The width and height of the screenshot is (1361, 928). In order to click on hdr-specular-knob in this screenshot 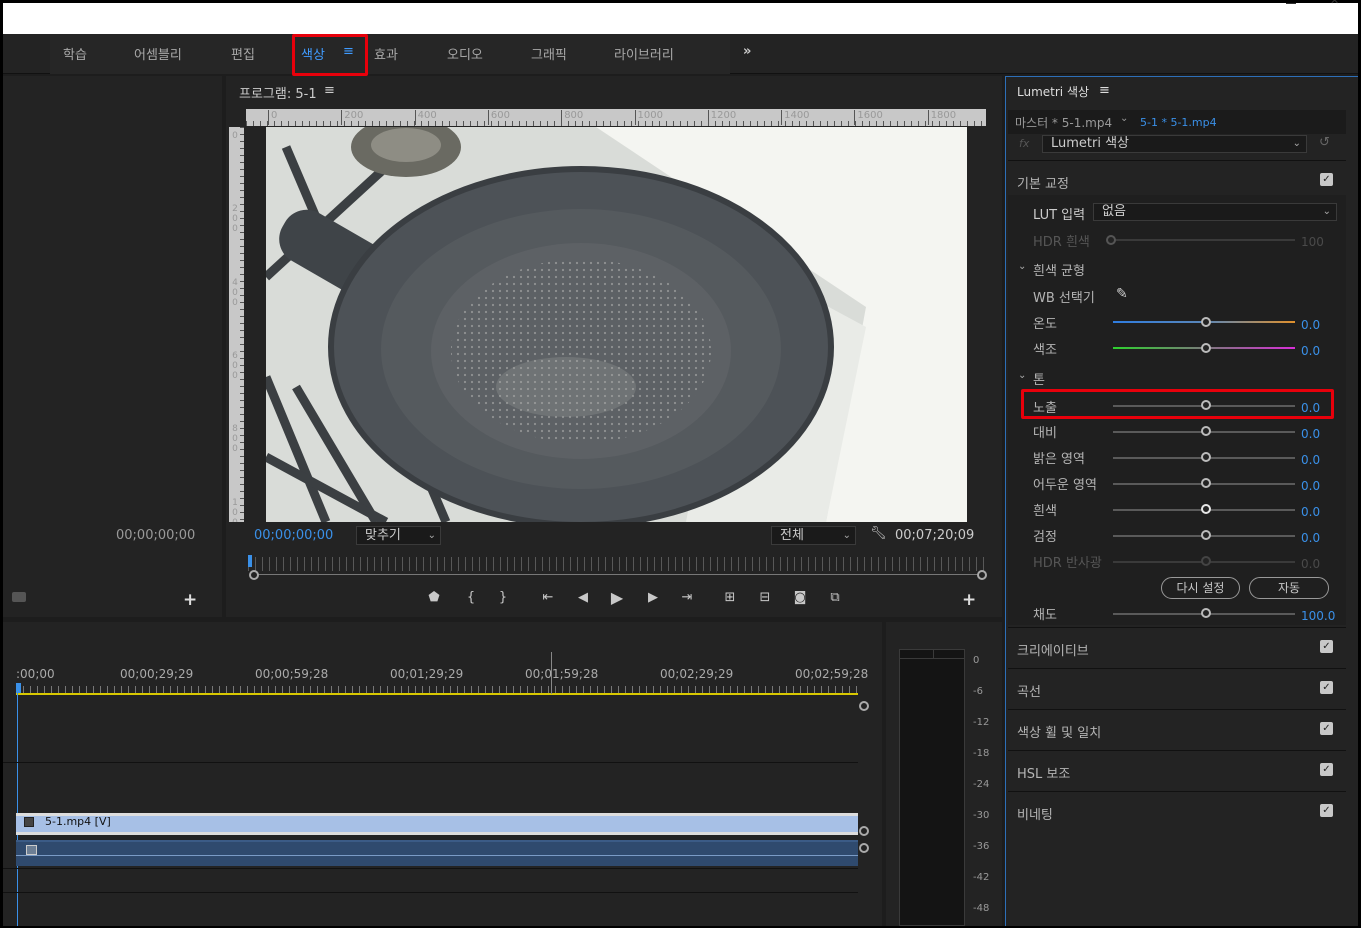, I will do `click(1206, 561)`.